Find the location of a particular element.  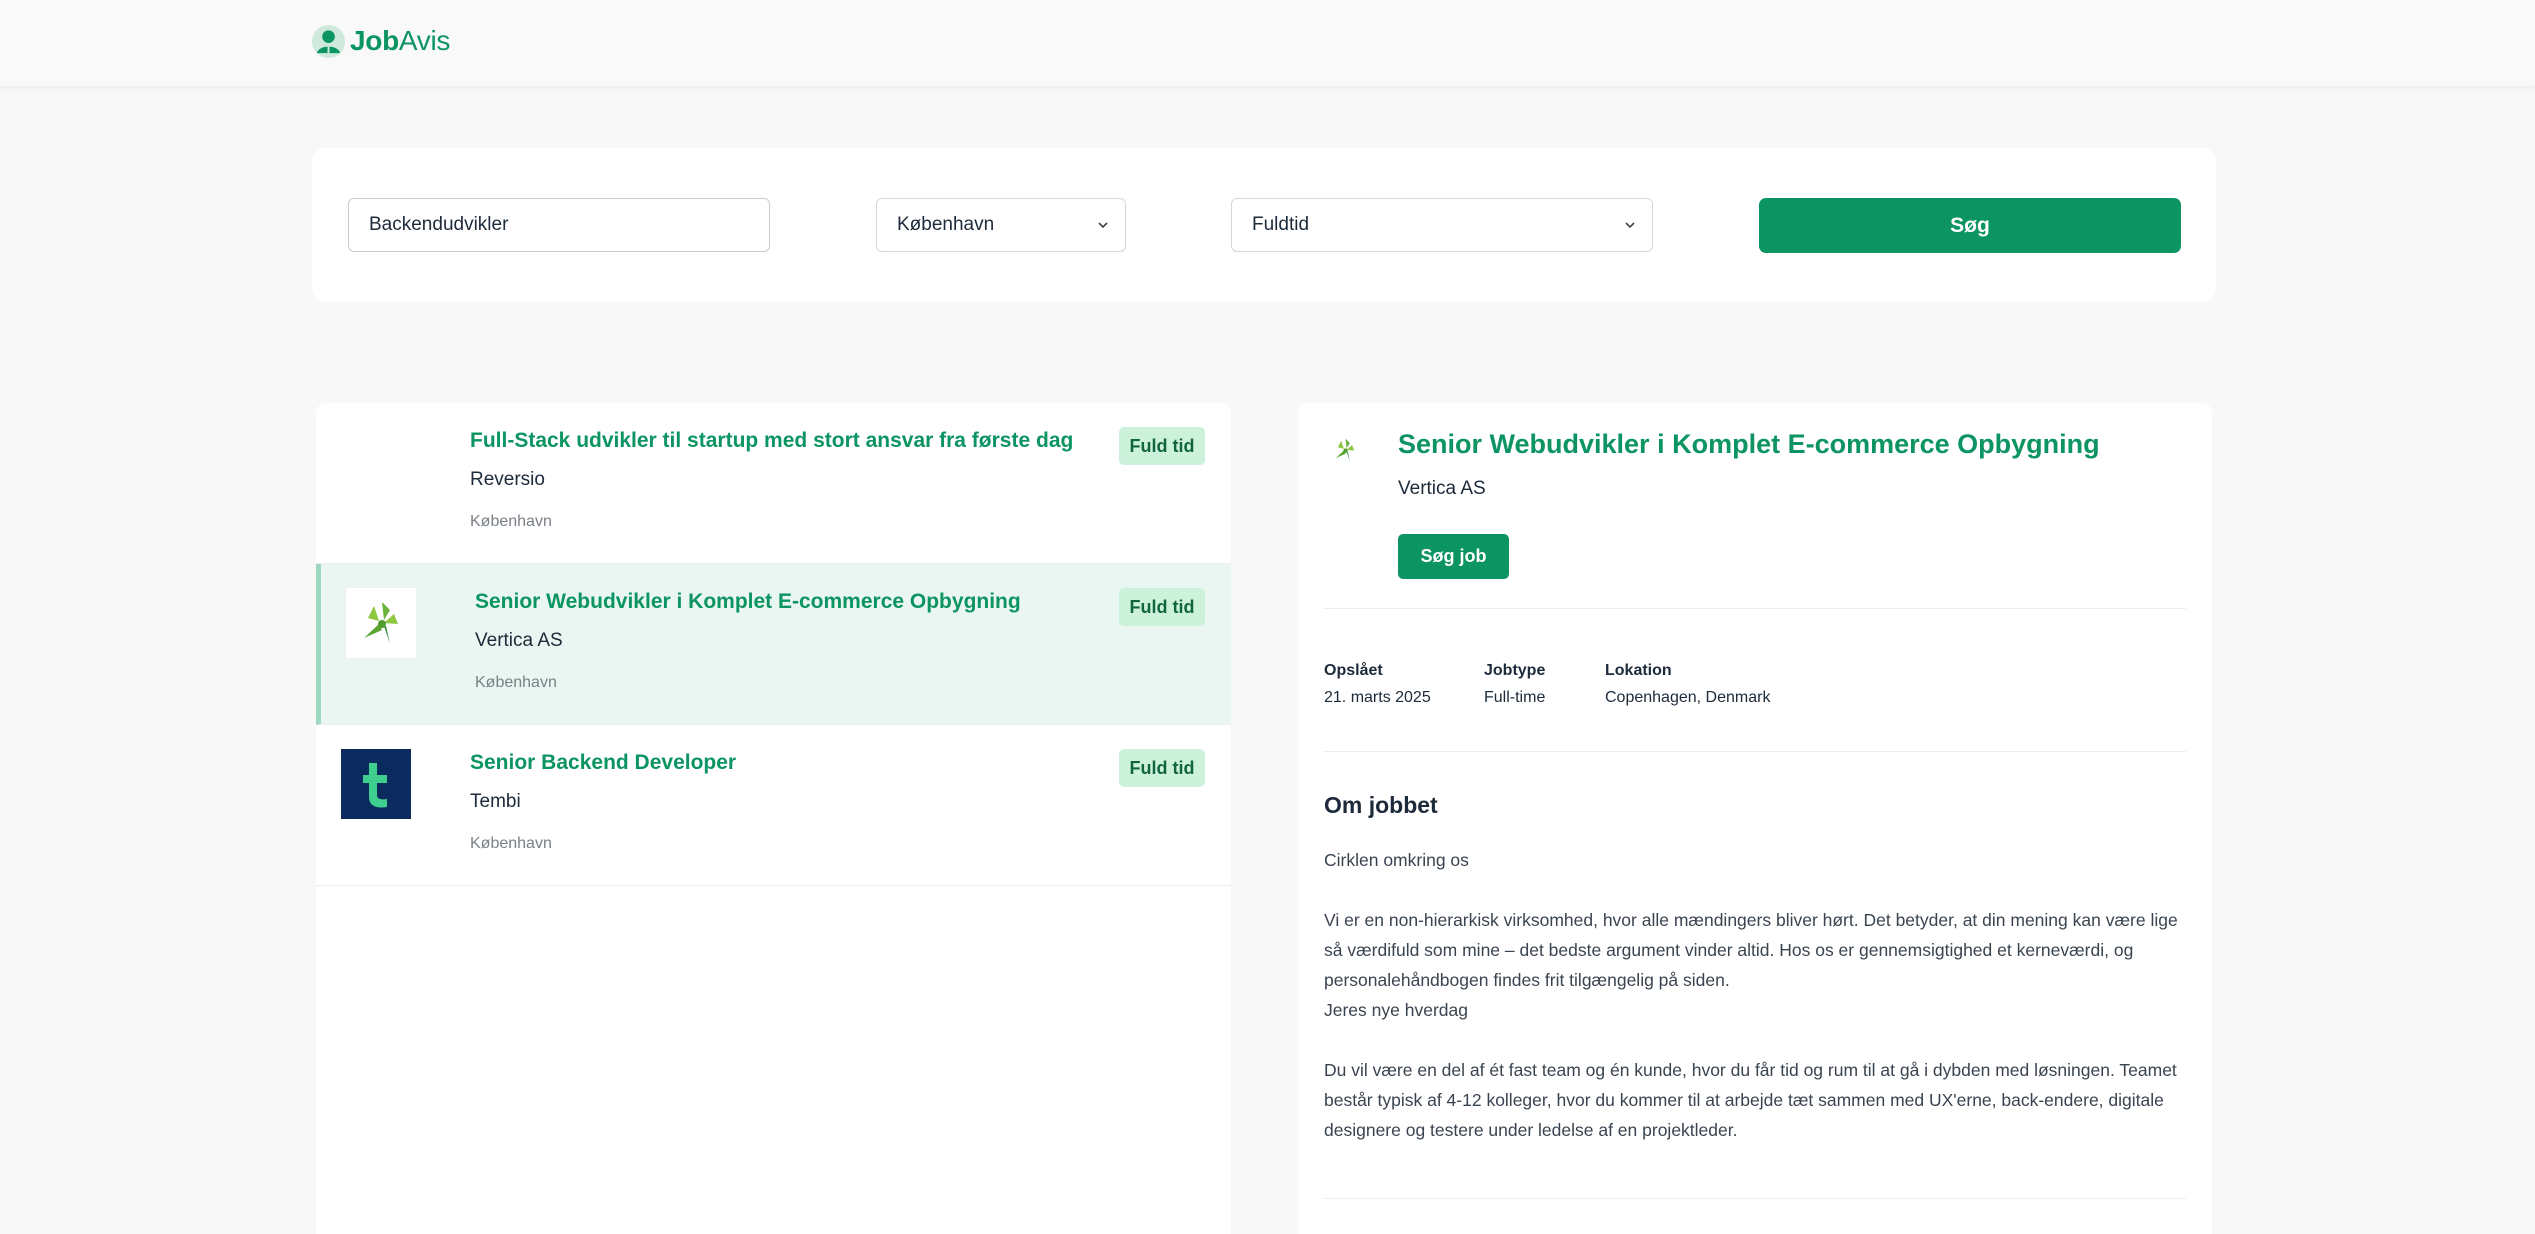

about-heading: Om jobbet is located at coordinates (1381, 805).